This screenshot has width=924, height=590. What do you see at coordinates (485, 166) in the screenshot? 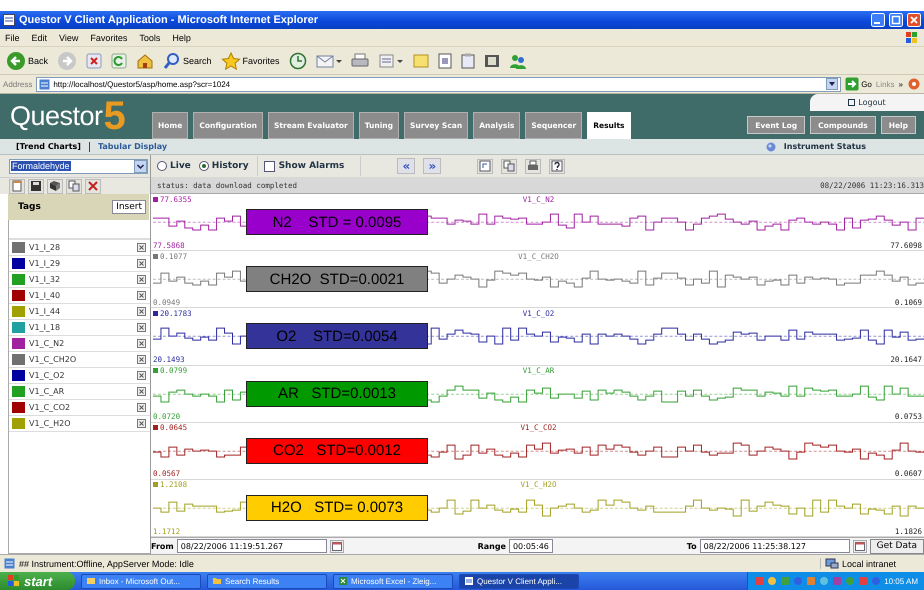
I see `export-button` at bounding box center [485, 166].